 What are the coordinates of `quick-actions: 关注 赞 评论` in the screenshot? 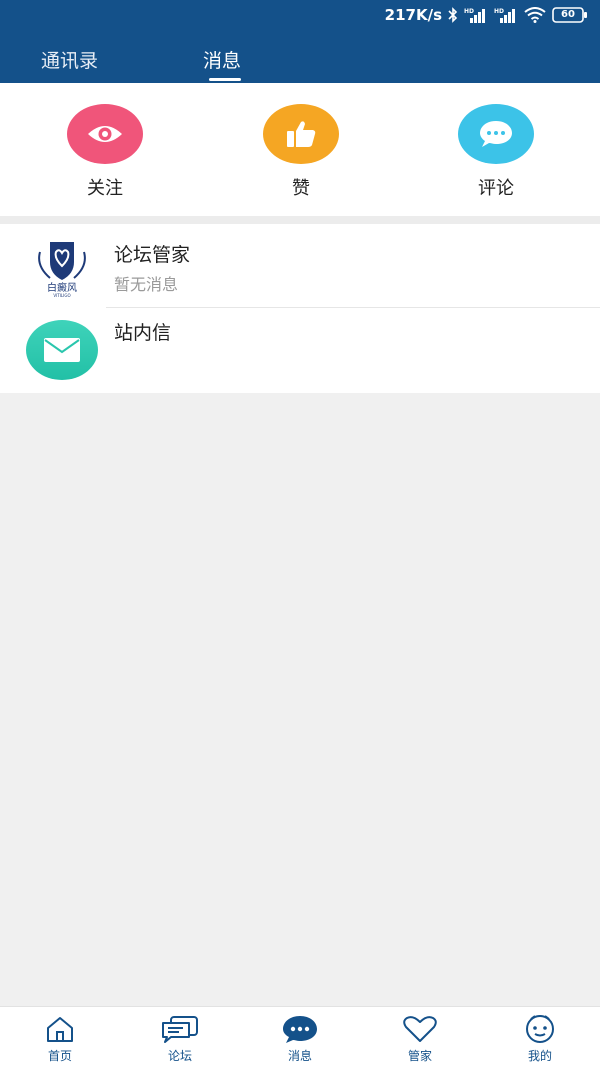 It's located at (300, 149).